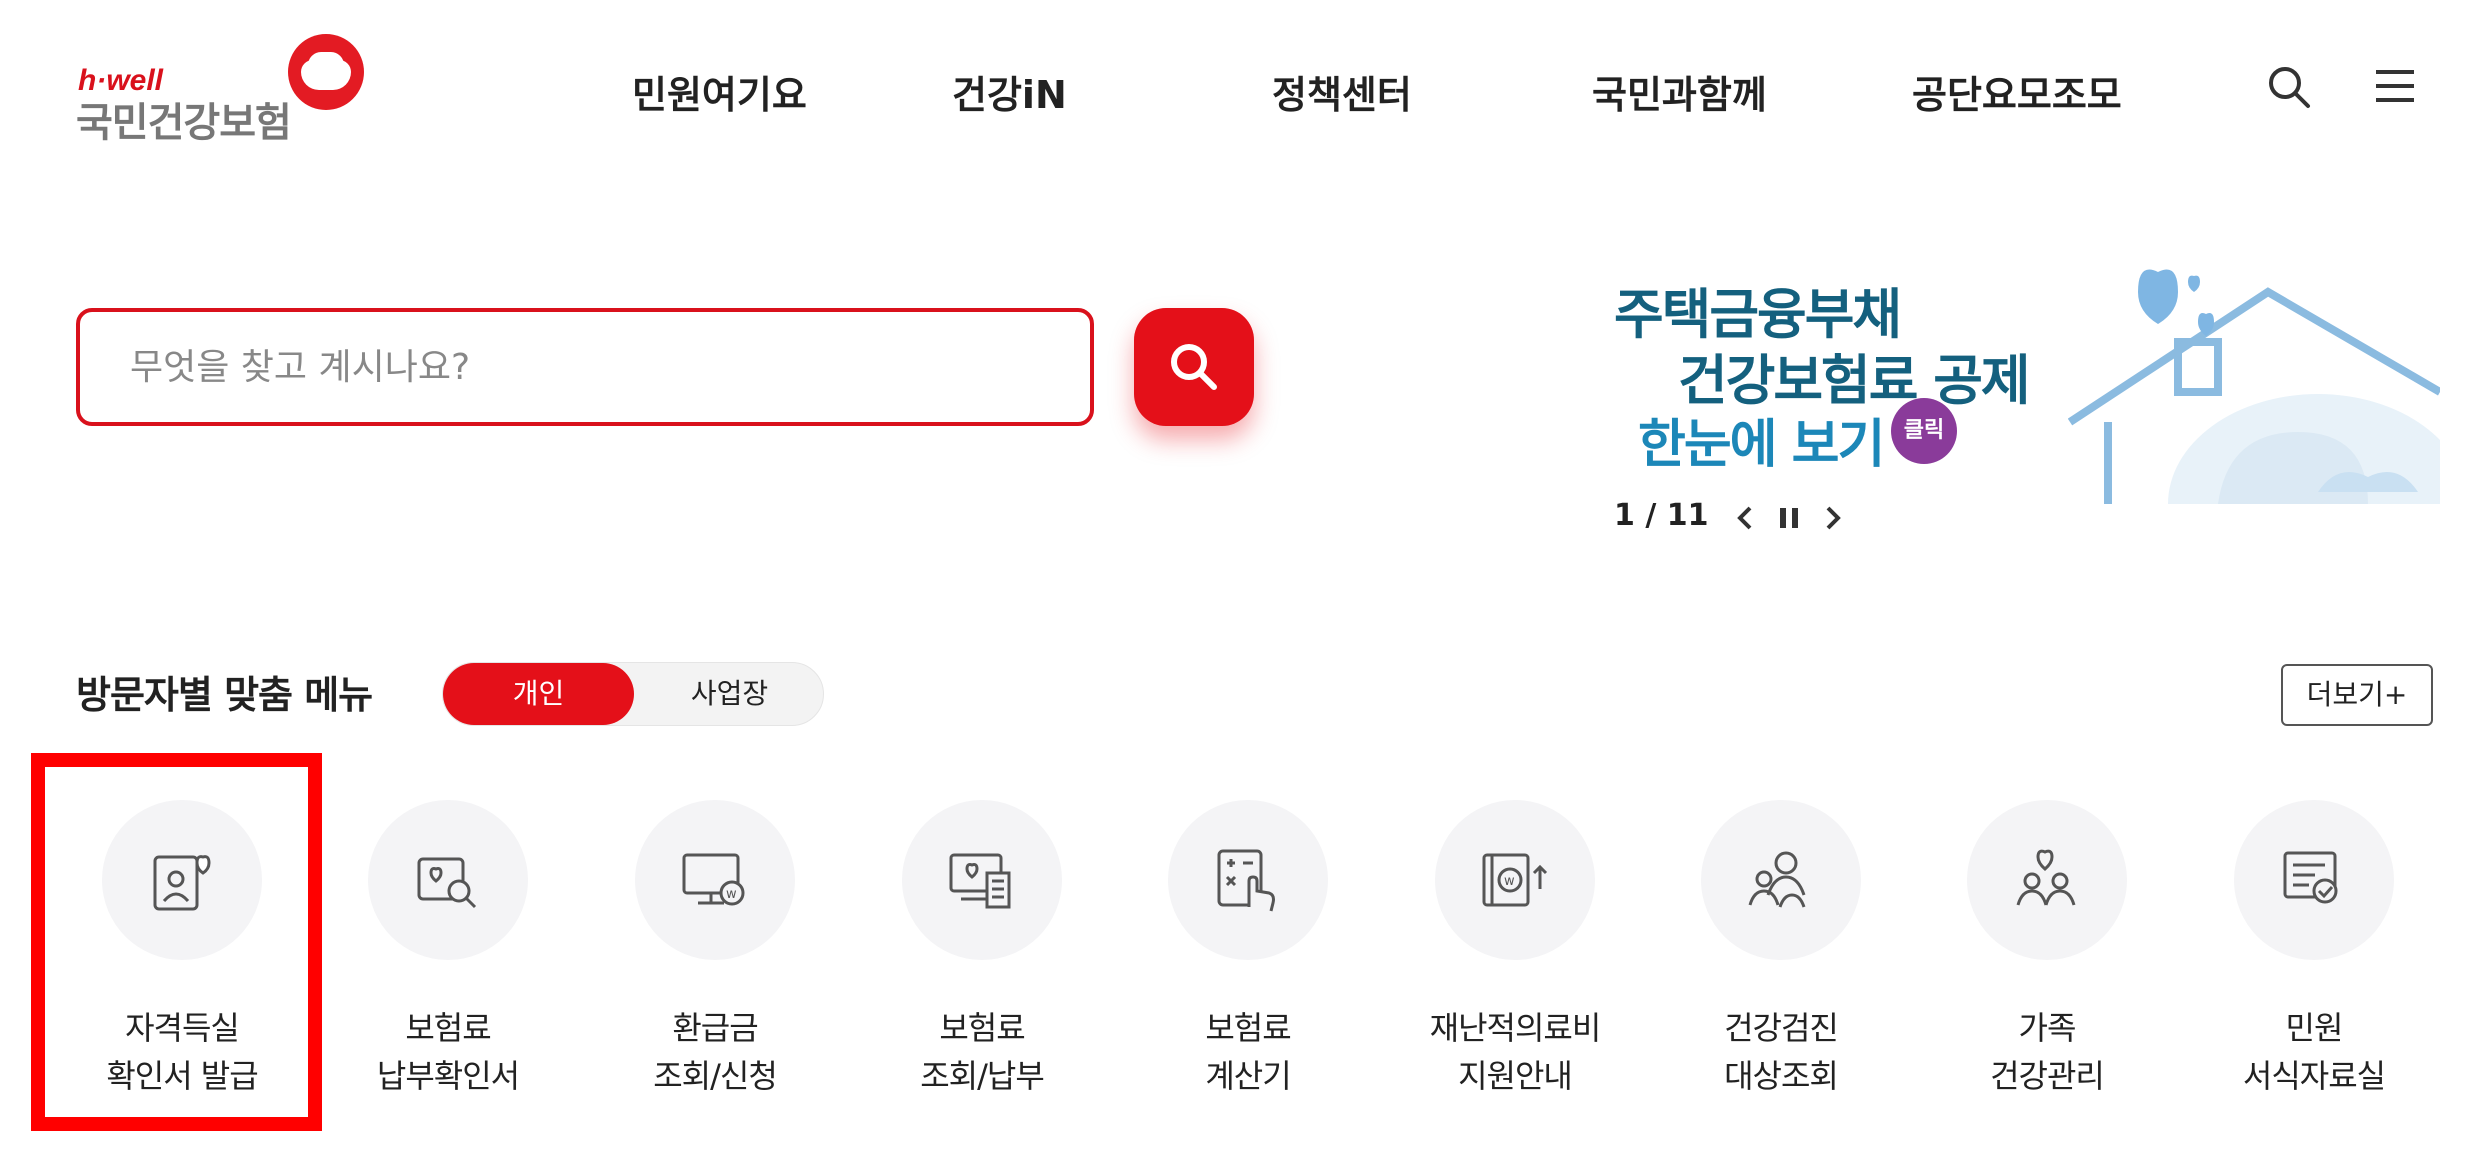 This screenshot has width=2475, height=1168. Describe the element at coordinates (1679, 91) in the screenshot. I see `nav-item-with-citizens: 국민과함께` at that location.